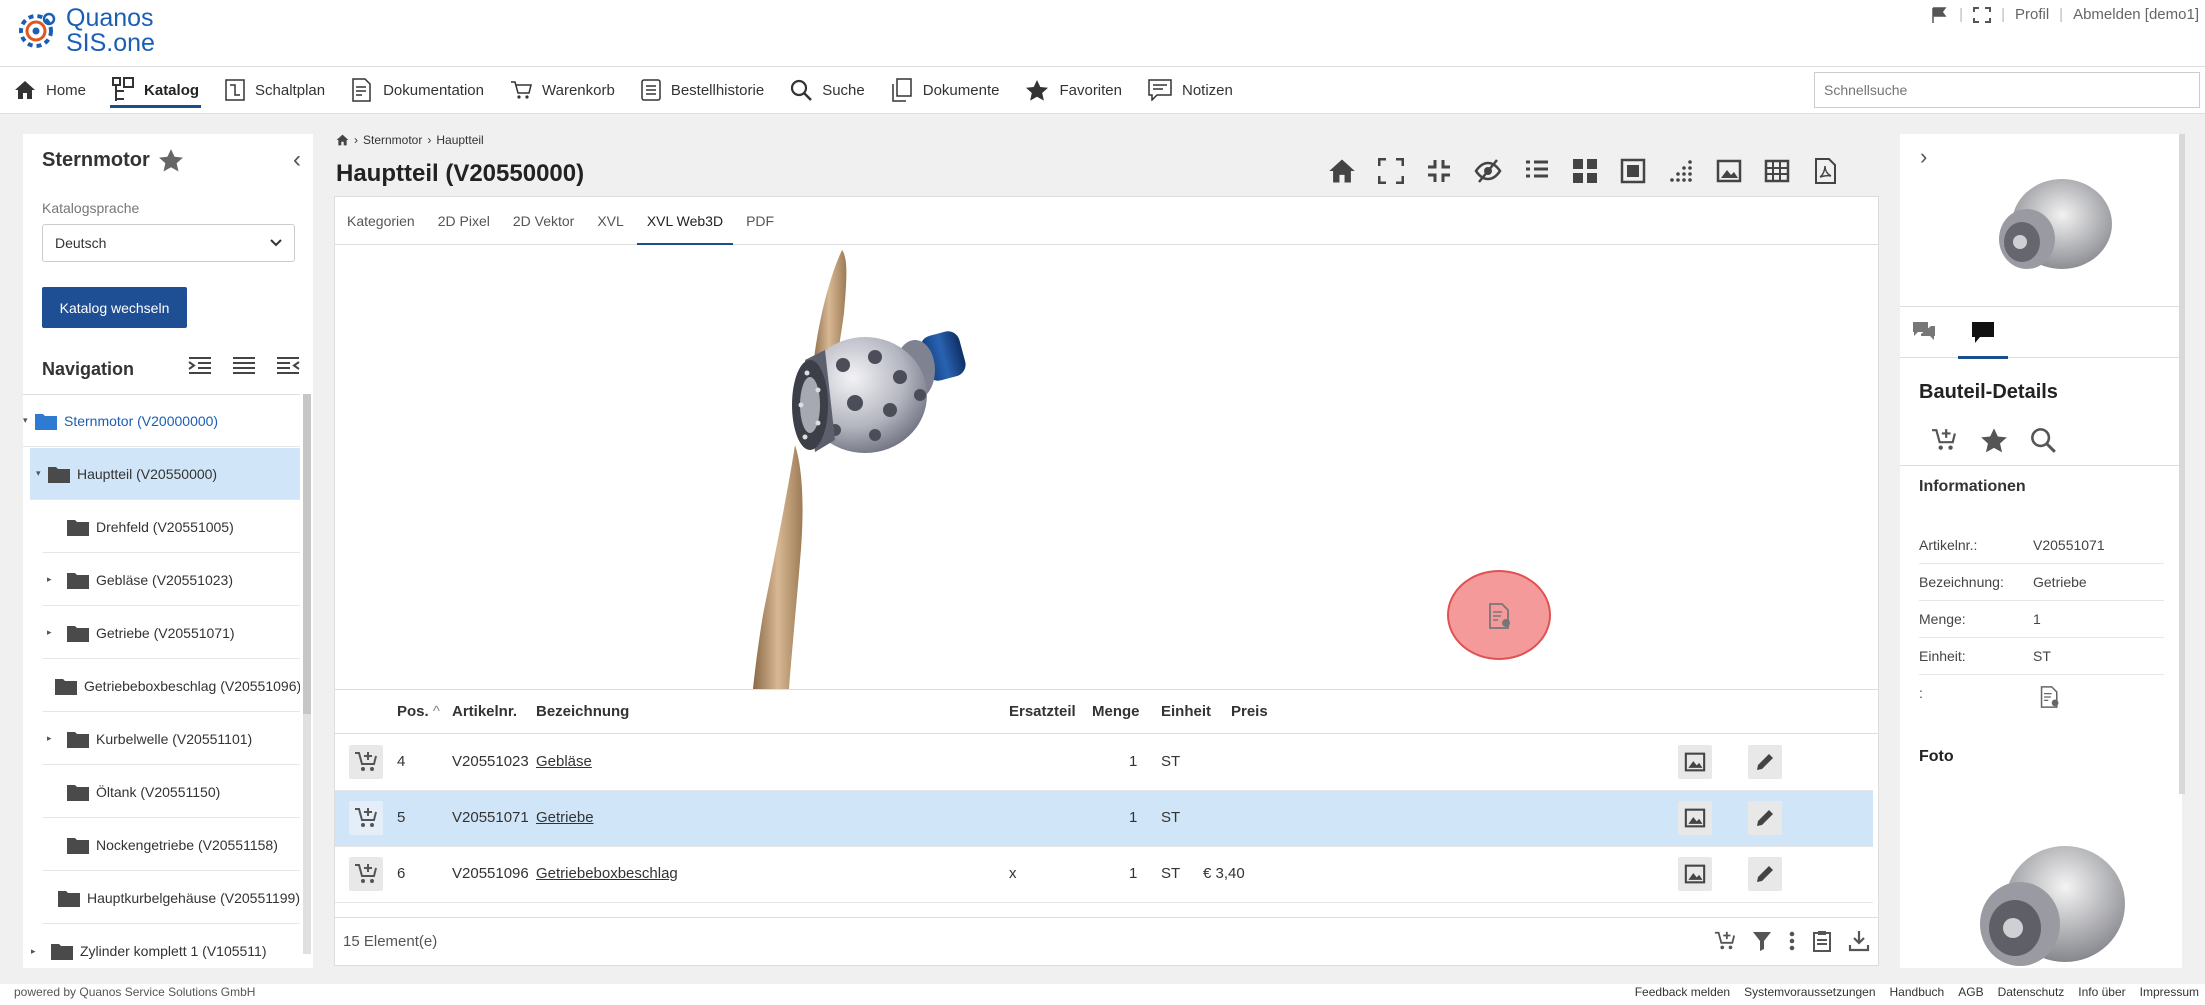 The width and height of the screenshot is (2205, 1005). Describe the element at coordinates (564, 761) in the screenshot. I see `cell-designation-link: Gebläse` at that location.